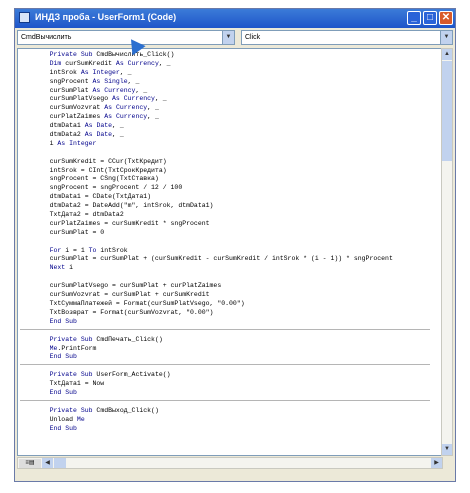 The height and width of the screenshot is (493, 470). I want to click on scroll-left-icon: ◀, so click(47, 463).